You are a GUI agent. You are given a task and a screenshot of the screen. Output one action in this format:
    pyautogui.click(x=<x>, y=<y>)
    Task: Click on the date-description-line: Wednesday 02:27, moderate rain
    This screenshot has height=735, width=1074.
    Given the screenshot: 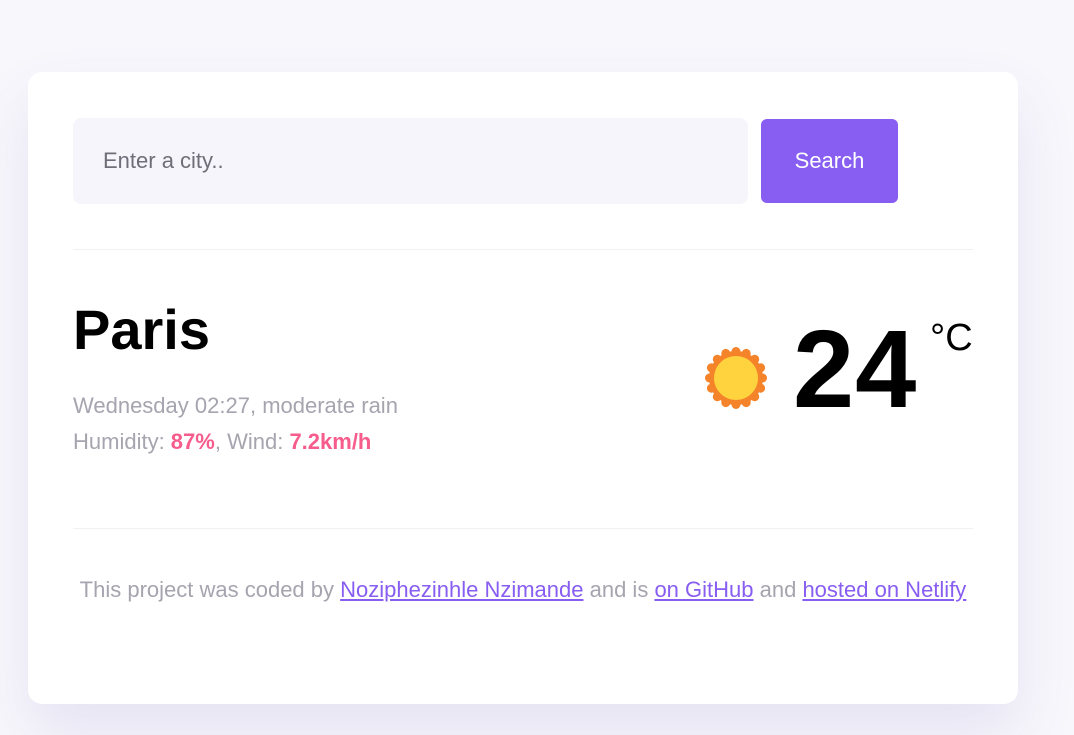 What is the action you would take?
    pyautogui.click(x=235, y=405)
    